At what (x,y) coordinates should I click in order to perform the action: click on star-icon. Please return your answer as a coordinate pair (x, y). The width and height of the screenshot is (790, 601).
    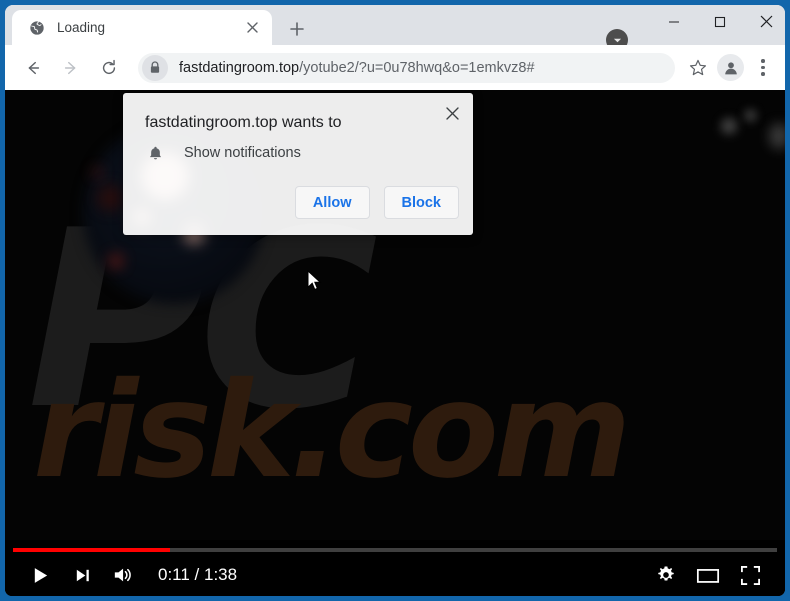
    Looking at the image, I should click on (698, 68).